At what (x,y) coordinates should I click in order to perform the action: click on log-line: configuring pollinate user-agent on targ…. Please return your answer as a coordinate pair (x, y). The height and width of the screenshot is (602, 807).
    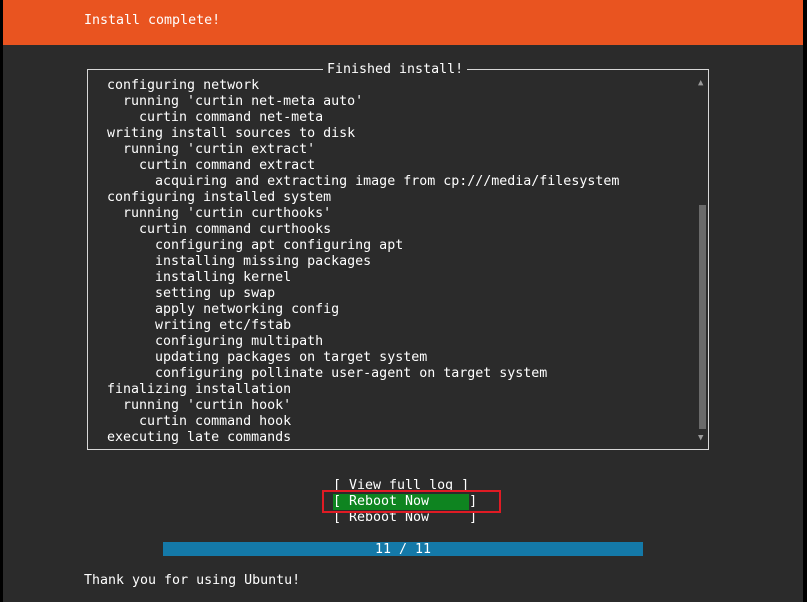
    Looking at the image, I should click on (327, 373).